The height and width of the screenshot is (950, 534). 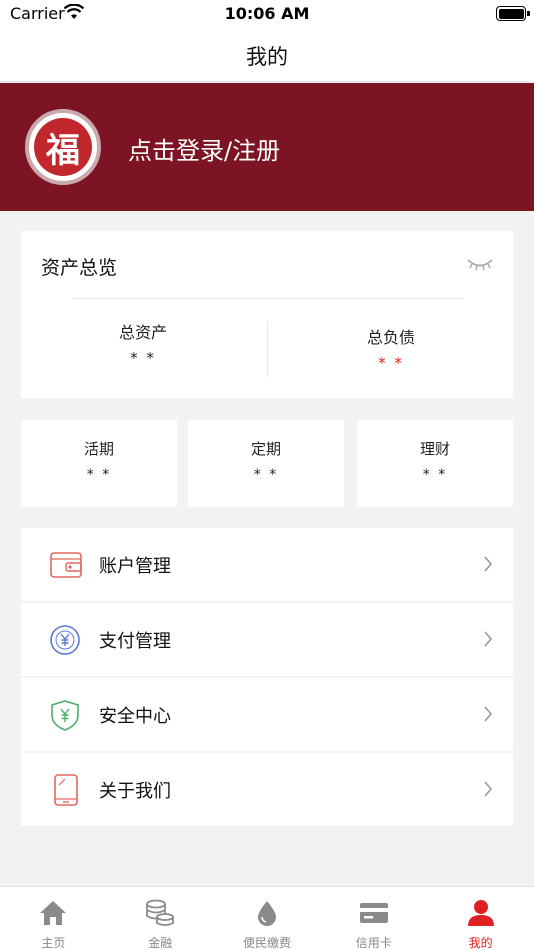 I want to click on total-assets-label: 总资产, so click(x=142, y=332).